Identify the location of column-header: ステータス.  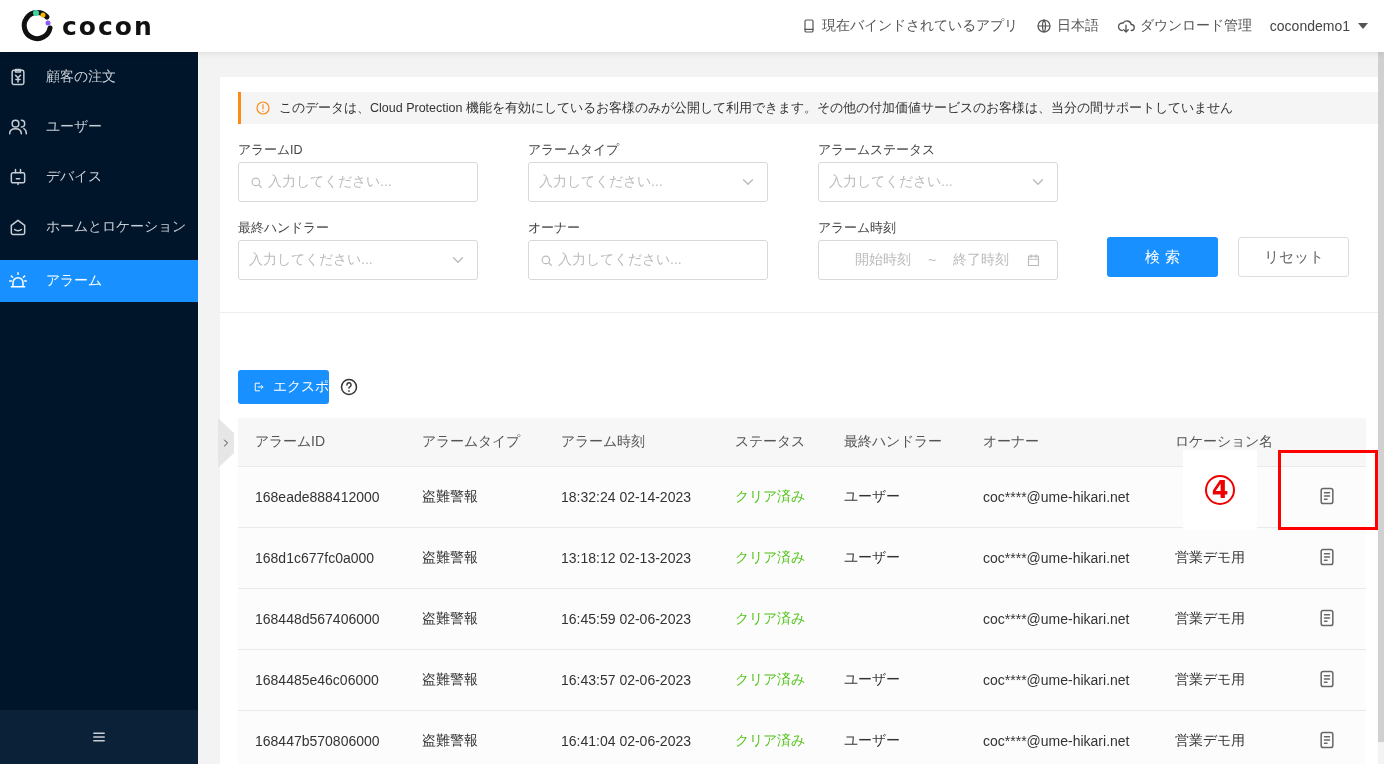
(772, 442).